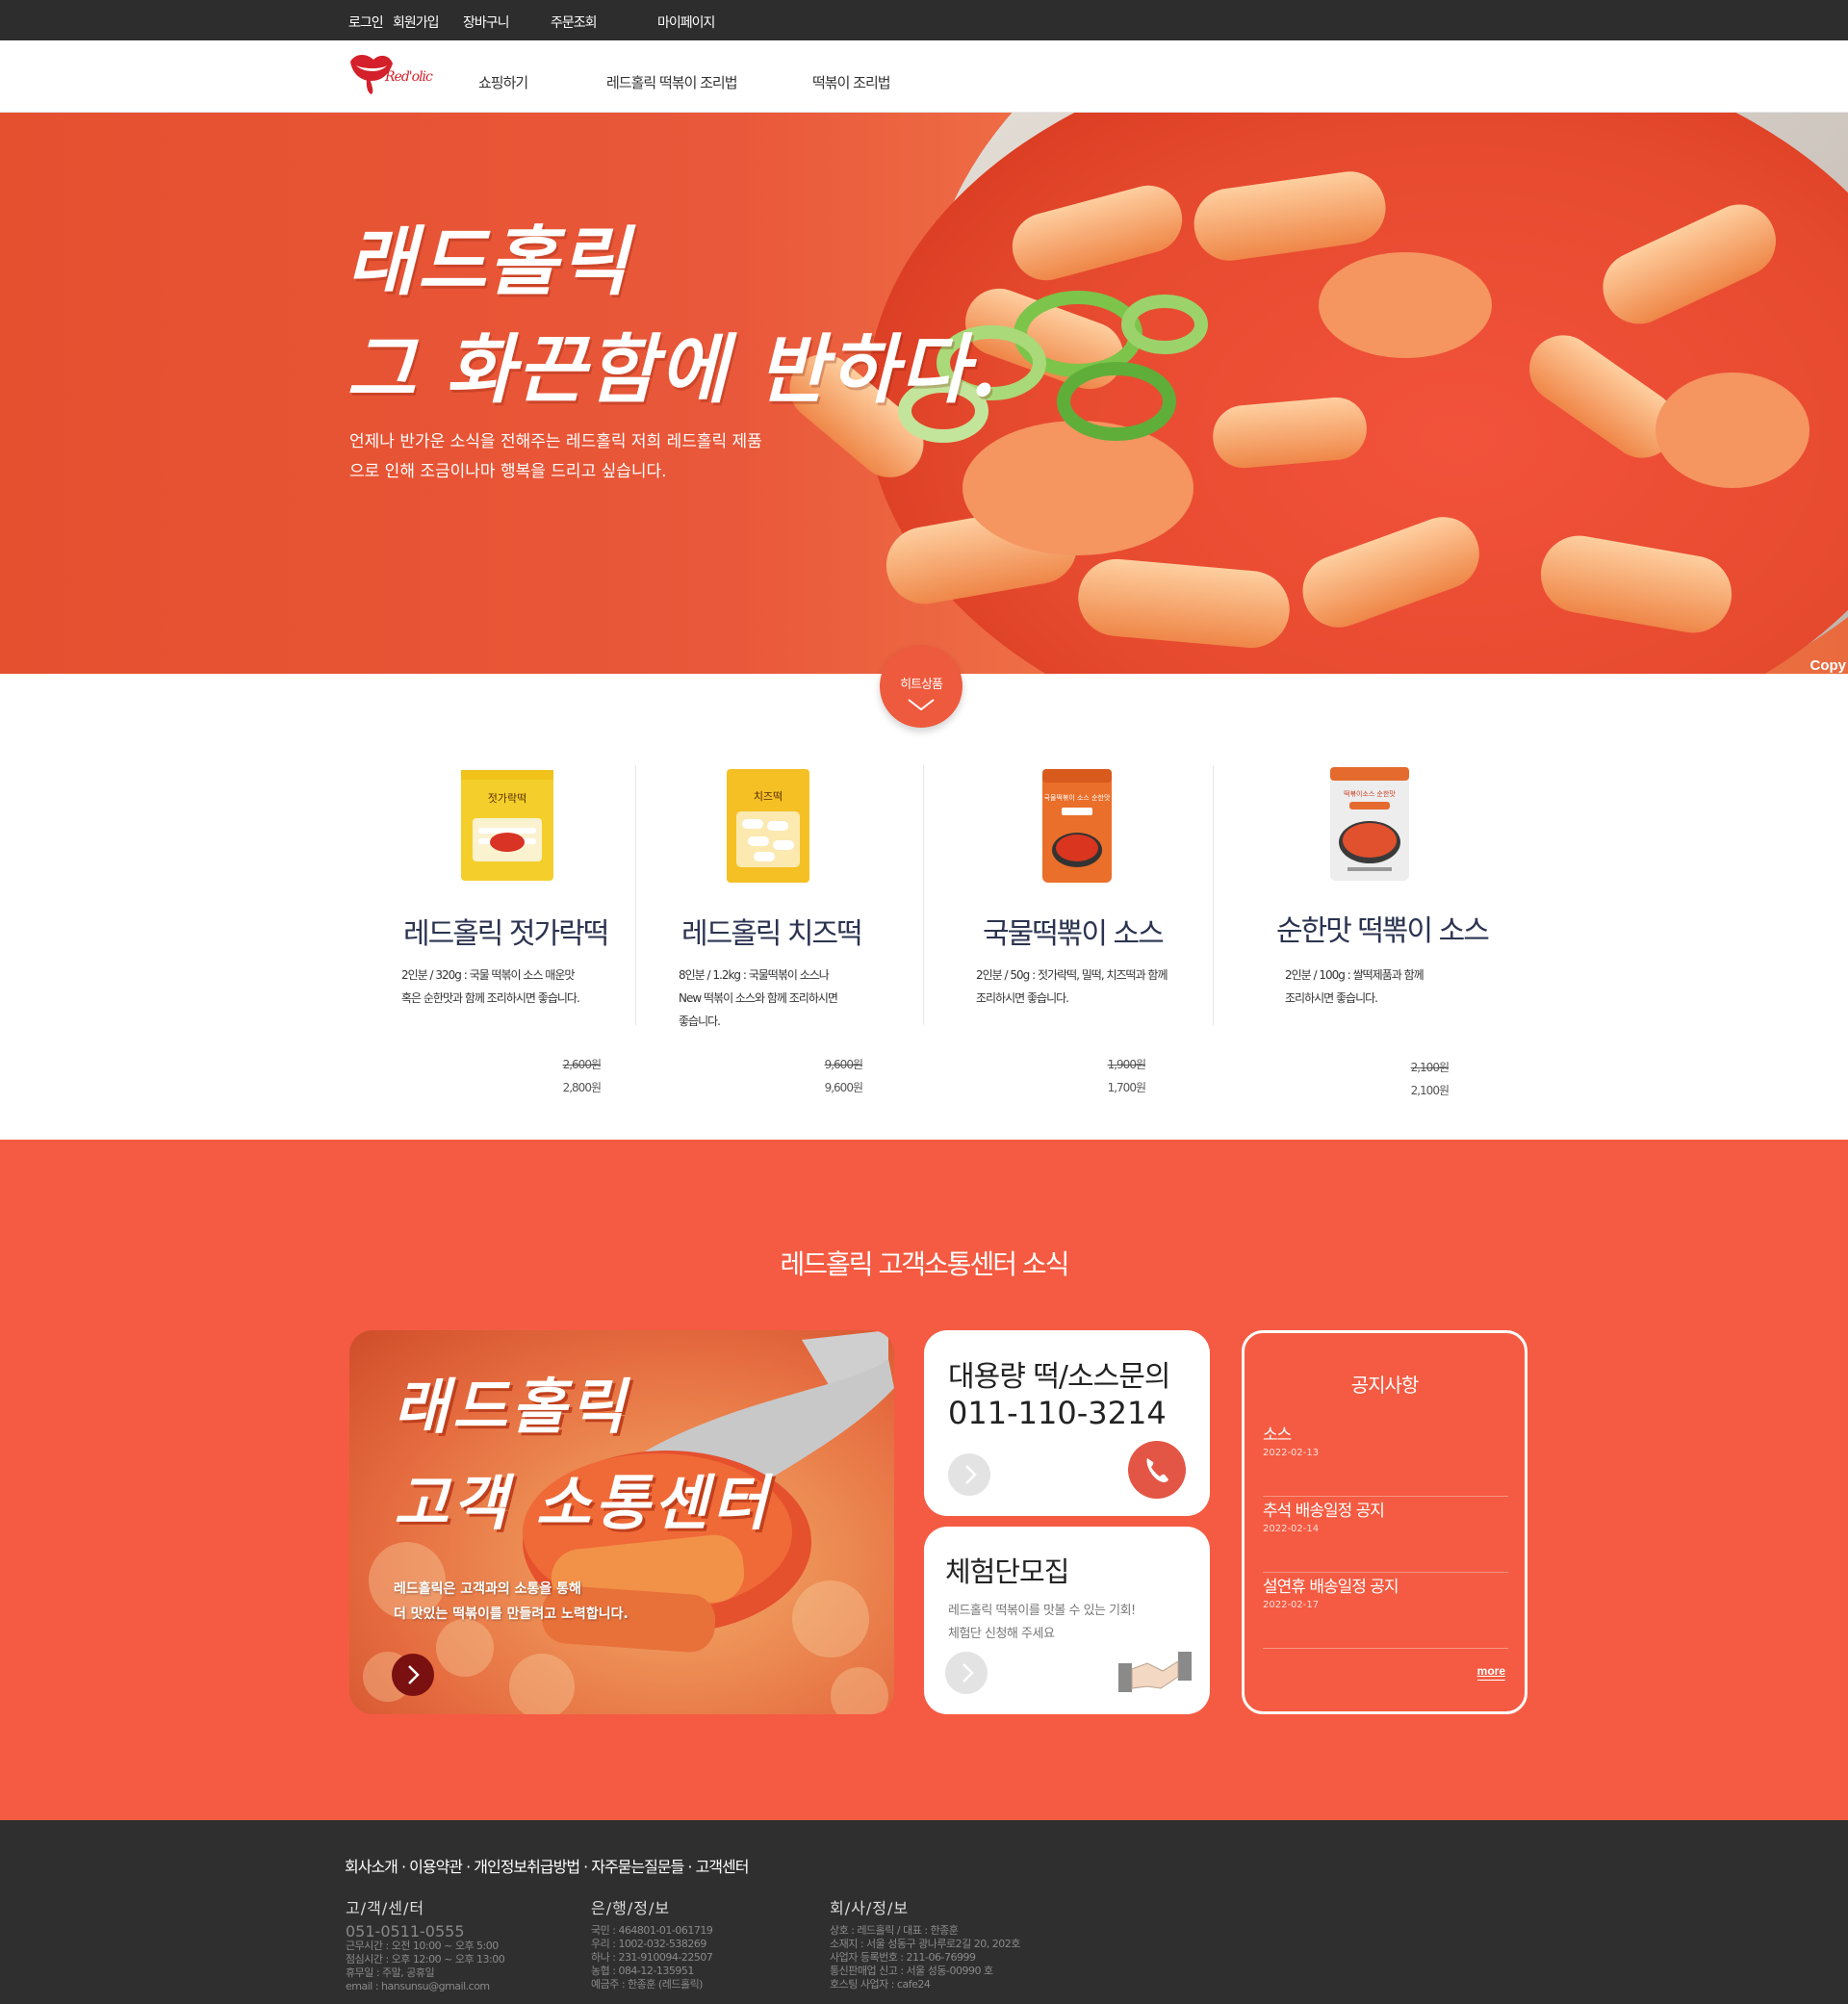 The width and height of the screenshot is (1848, 2004). I want to click on phone-icon, so click(1157, 1470).